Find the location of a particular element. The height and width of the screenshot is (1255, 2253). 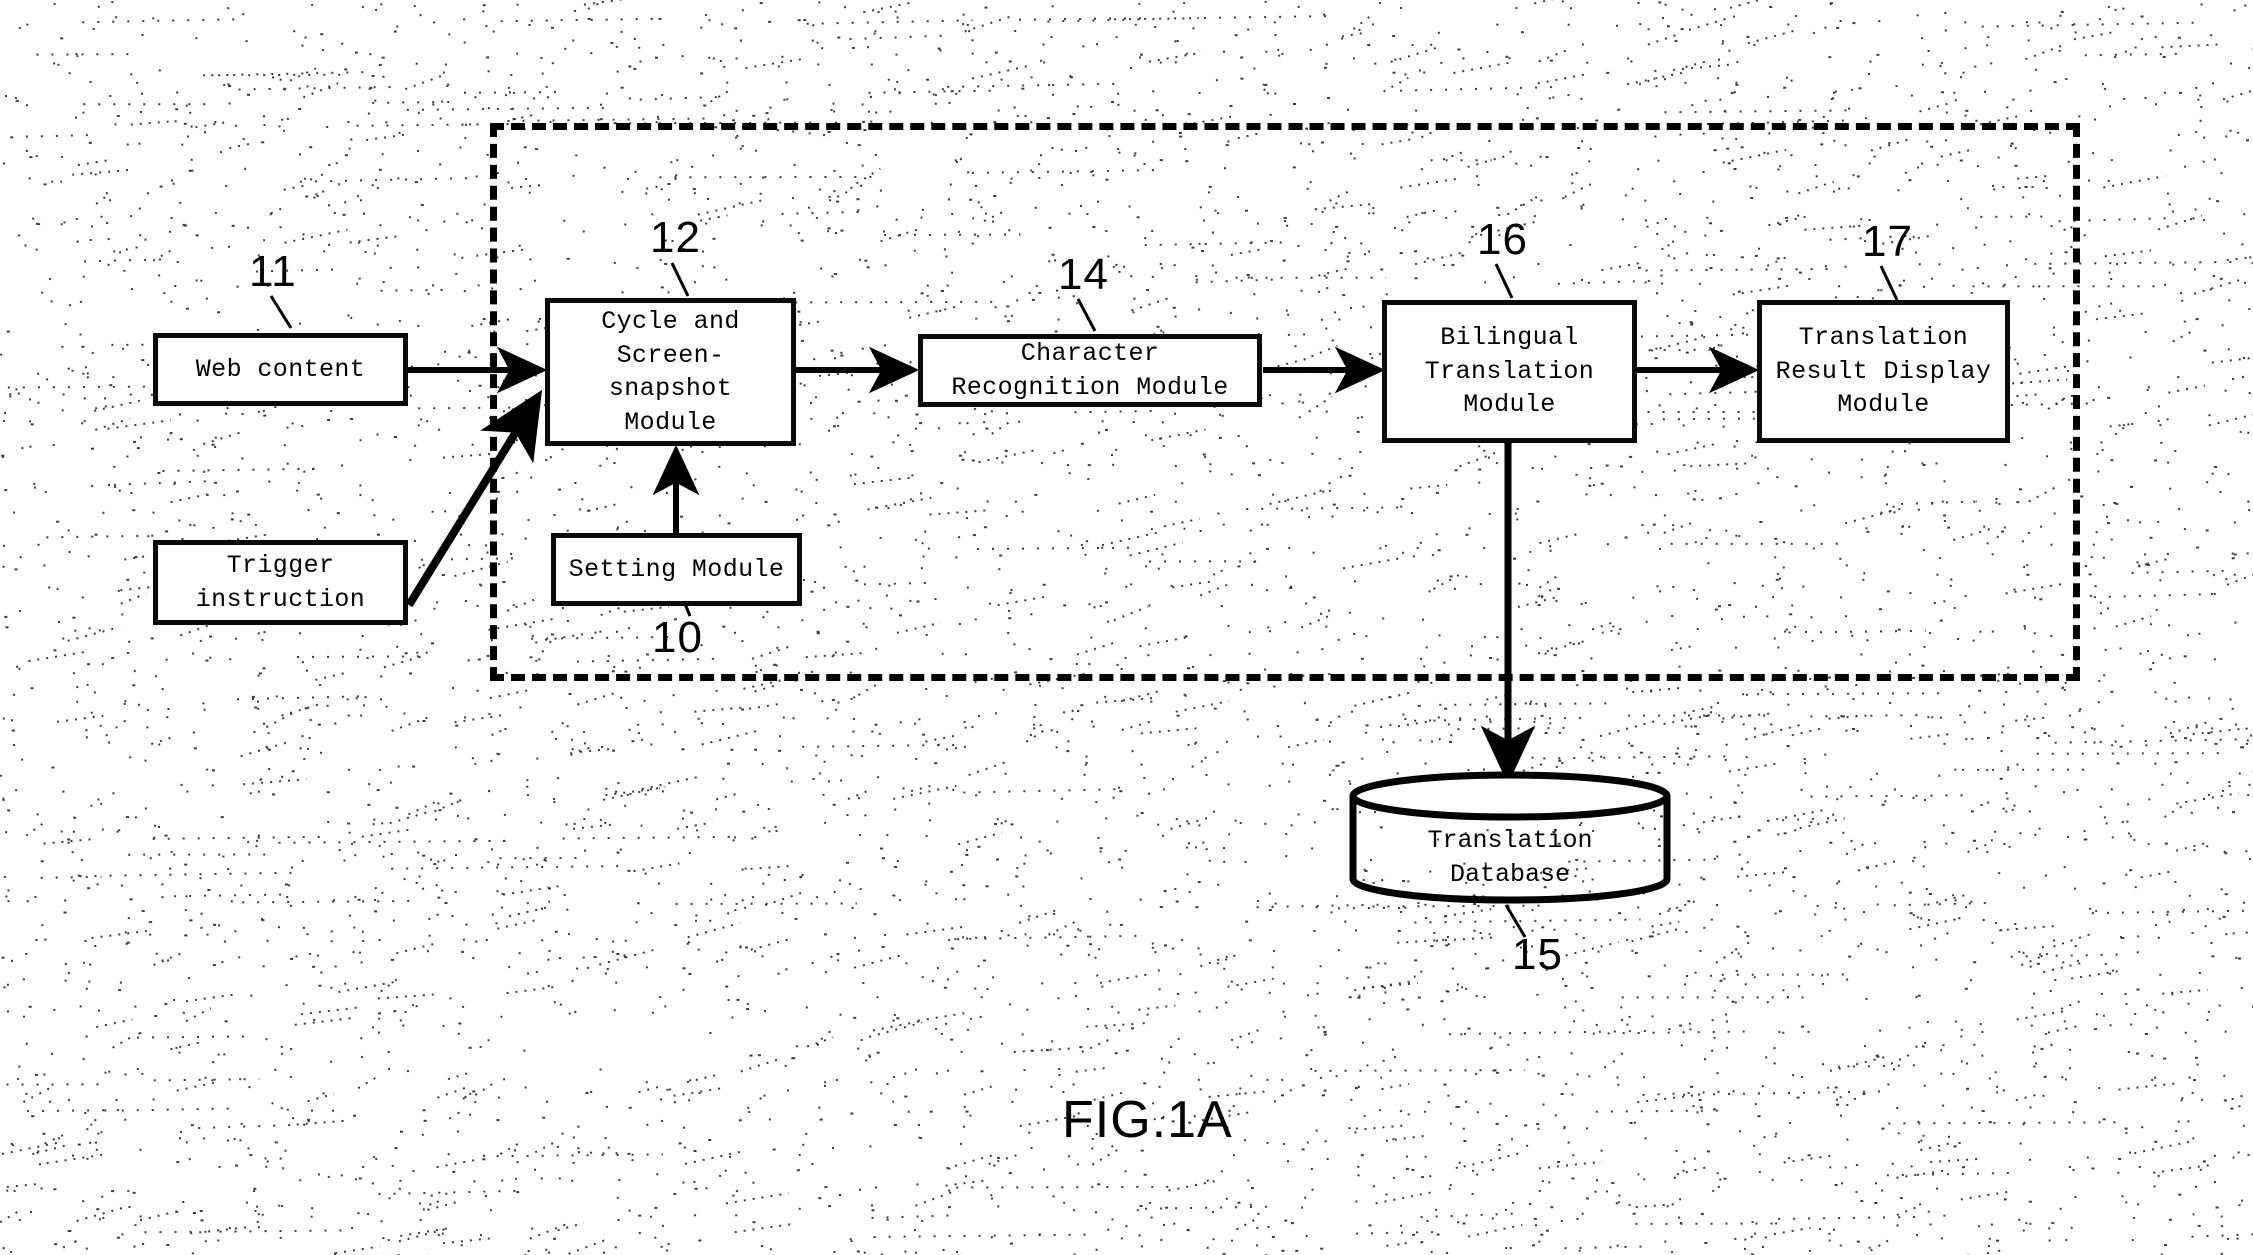

node-cycle-screen-snapshot-module-label: Cycle and Screen-snapshot Module is located at coordinates (670, 372).